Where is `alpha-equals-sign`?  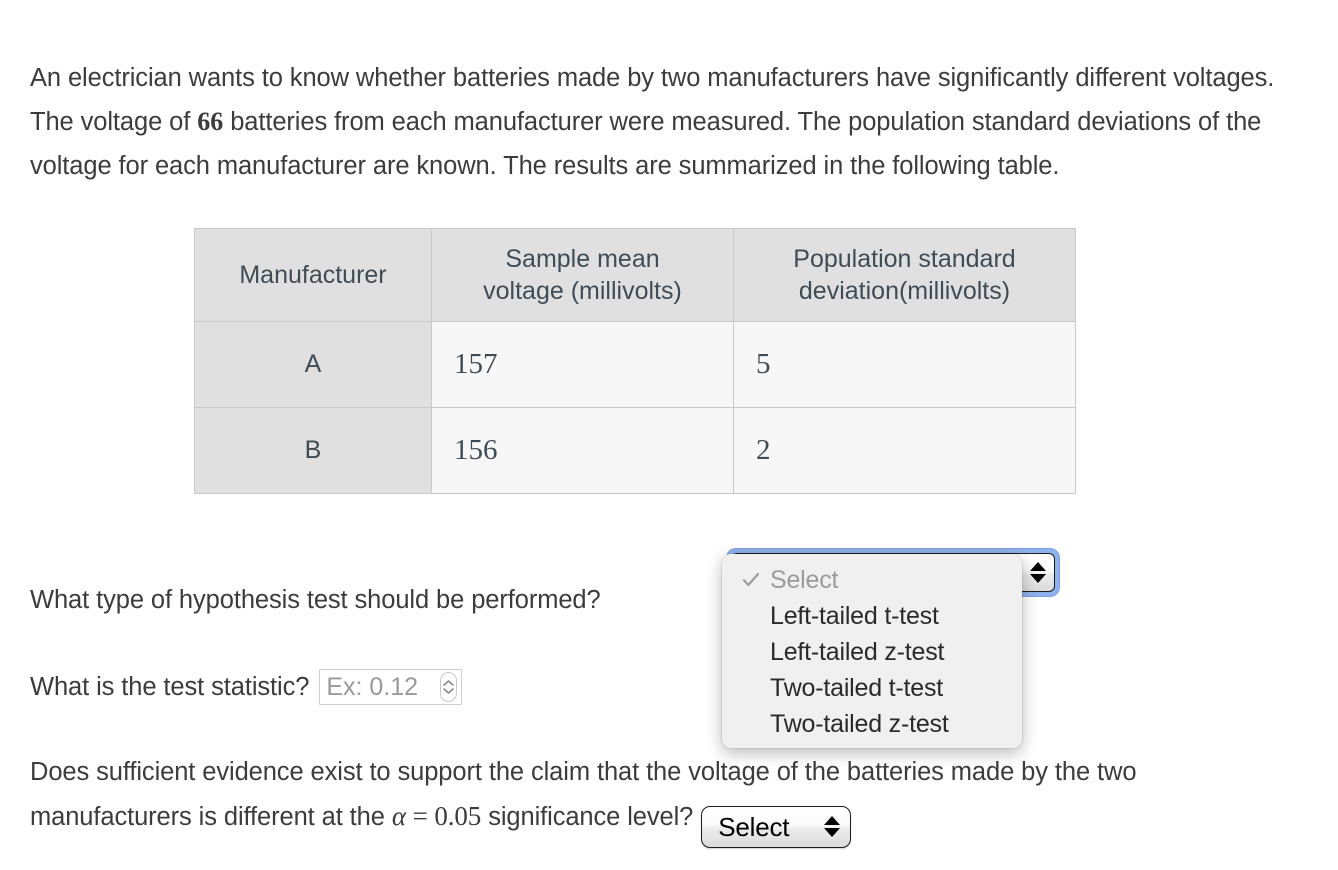 alpha-equals-sign is located at coordinates (409, 816).